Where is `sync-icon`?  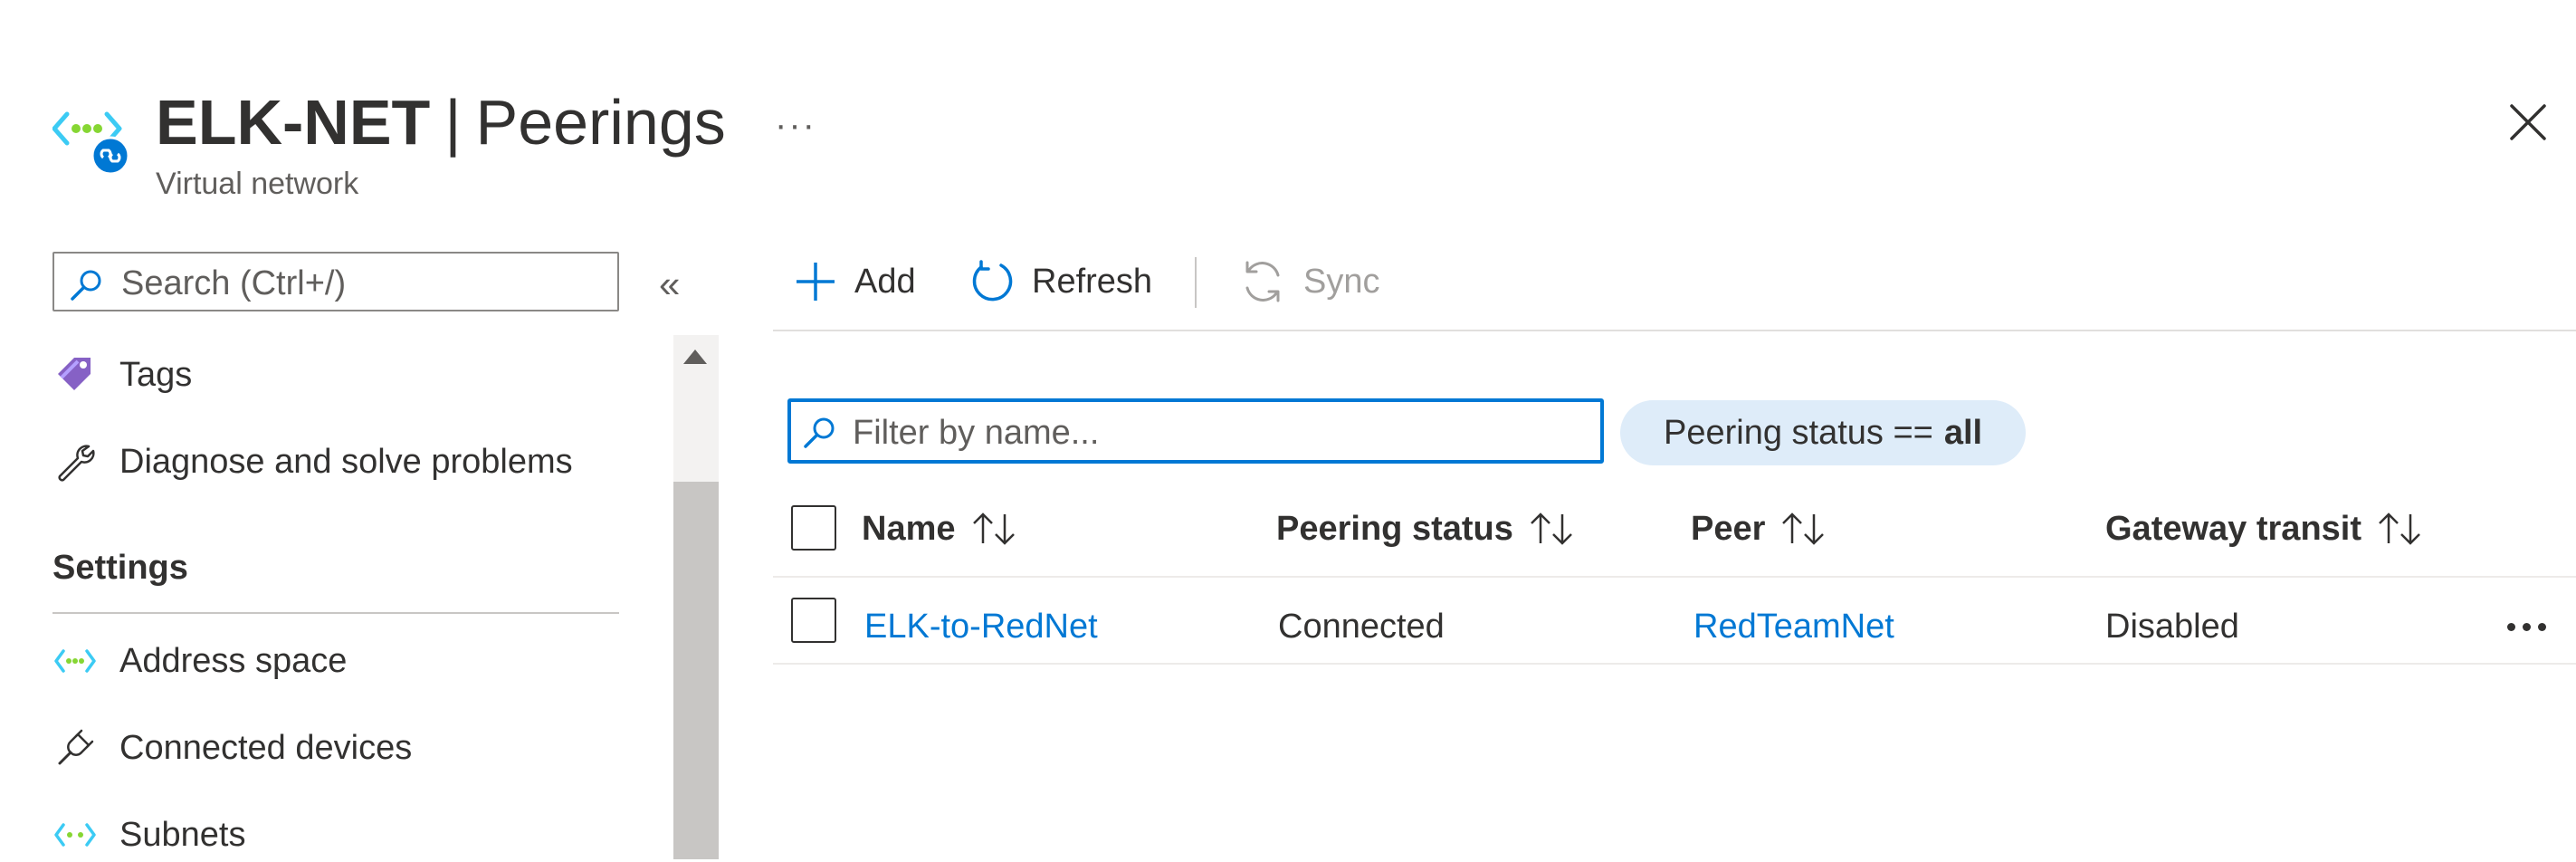
sync-icon is located at coordinates (1262, 281).